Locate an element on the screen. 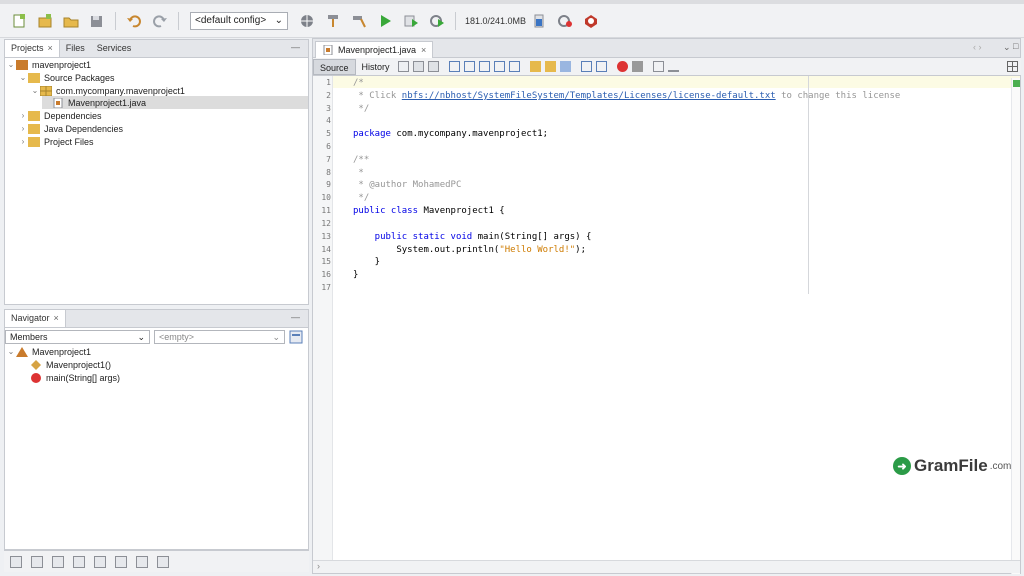  new-project-icon is located at coordinates (45, 21).